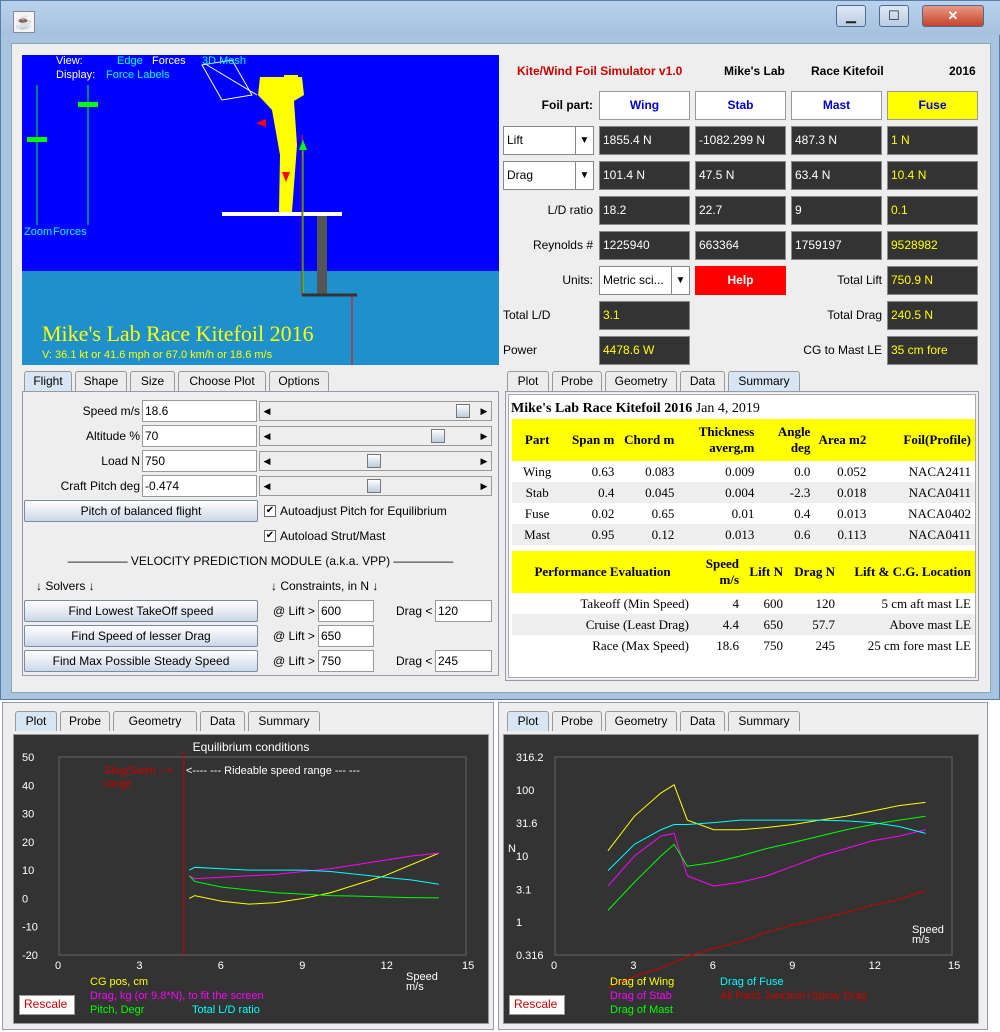  I want to click on tab-flight: Flight, so click(48, 381).